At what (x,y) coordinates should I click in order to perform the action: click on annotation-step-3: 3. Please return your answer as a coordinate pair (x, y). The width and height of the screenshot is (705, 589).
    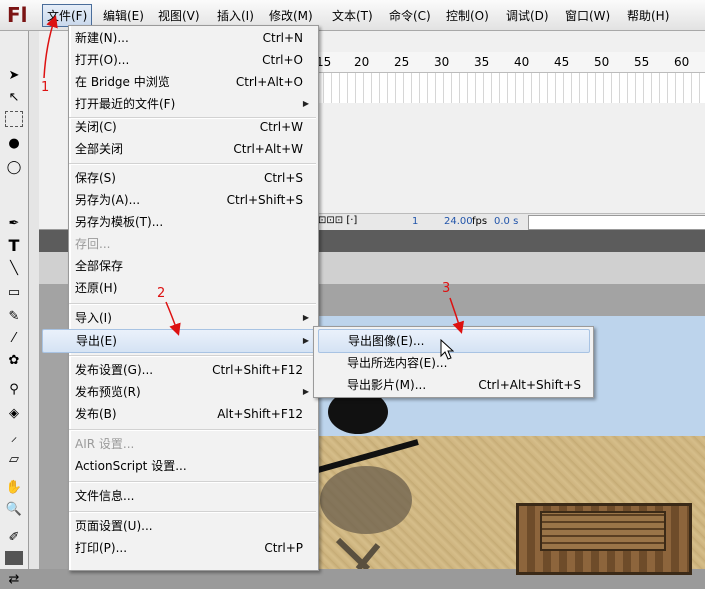
    Looking at the image, I should click on (446, 288).